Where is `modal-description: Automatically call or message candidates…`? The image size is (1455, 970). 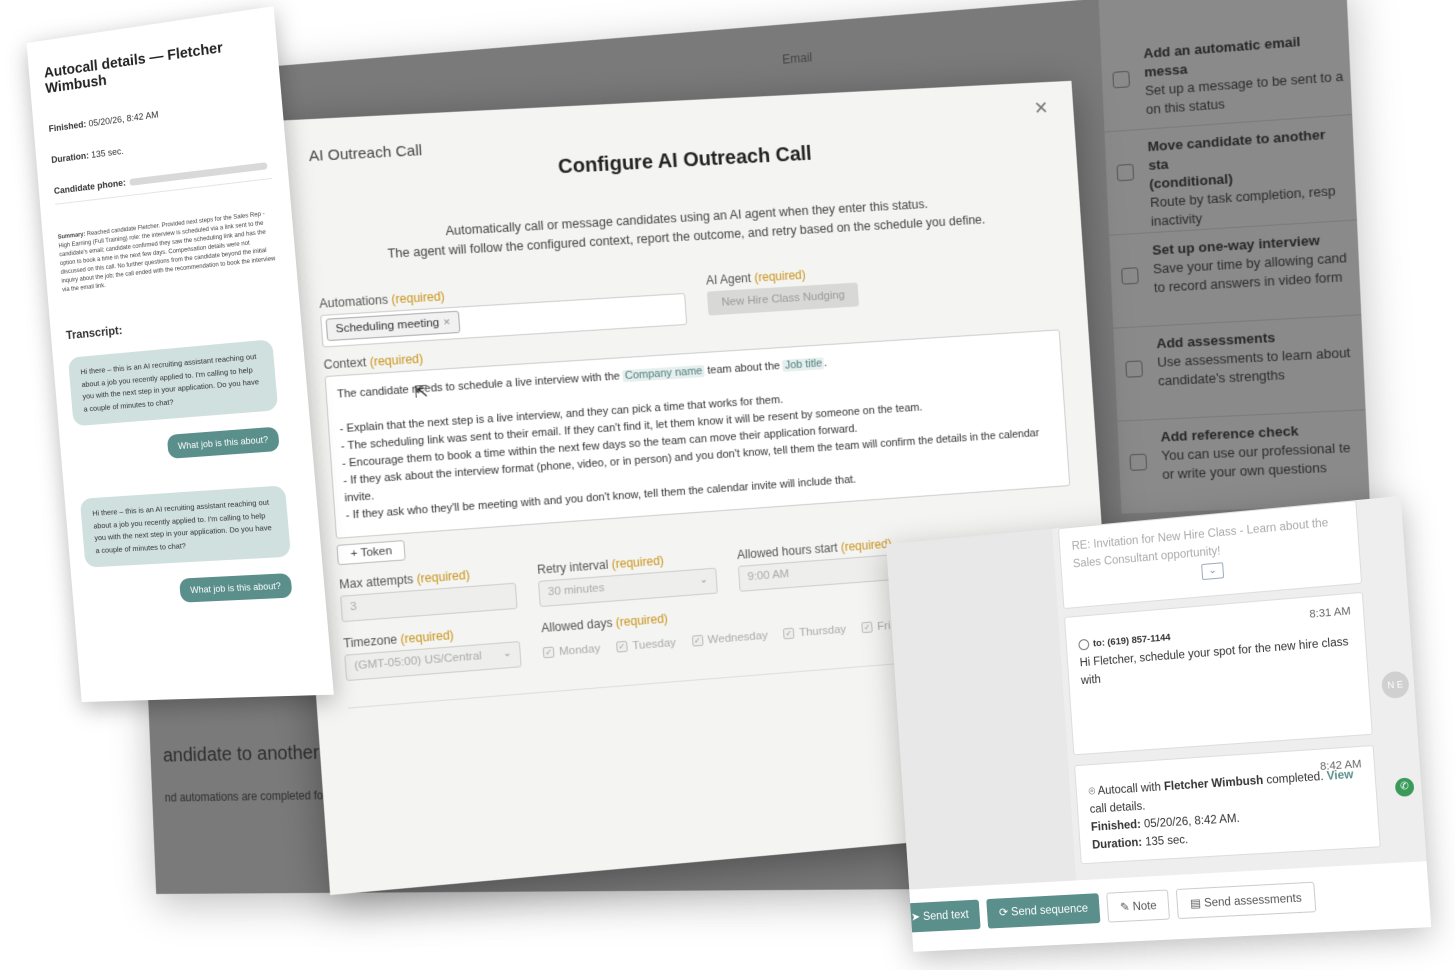 modal-description: Automatically call or message candidates… is located at coordinates (683, 228).